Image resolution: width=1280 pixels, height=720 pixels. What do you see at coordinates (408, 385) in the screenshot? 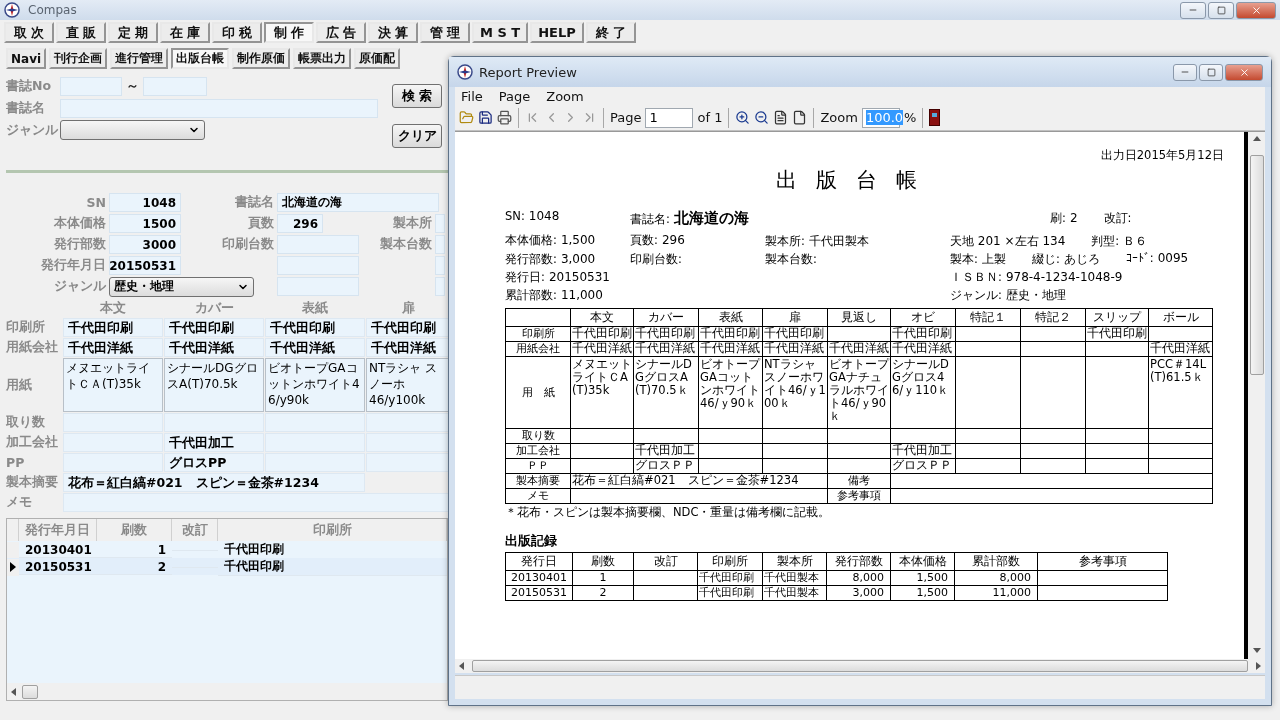
I see `paper-field: NTラシャ スノーホ 46/y100k` at bounding box center [408, 385].